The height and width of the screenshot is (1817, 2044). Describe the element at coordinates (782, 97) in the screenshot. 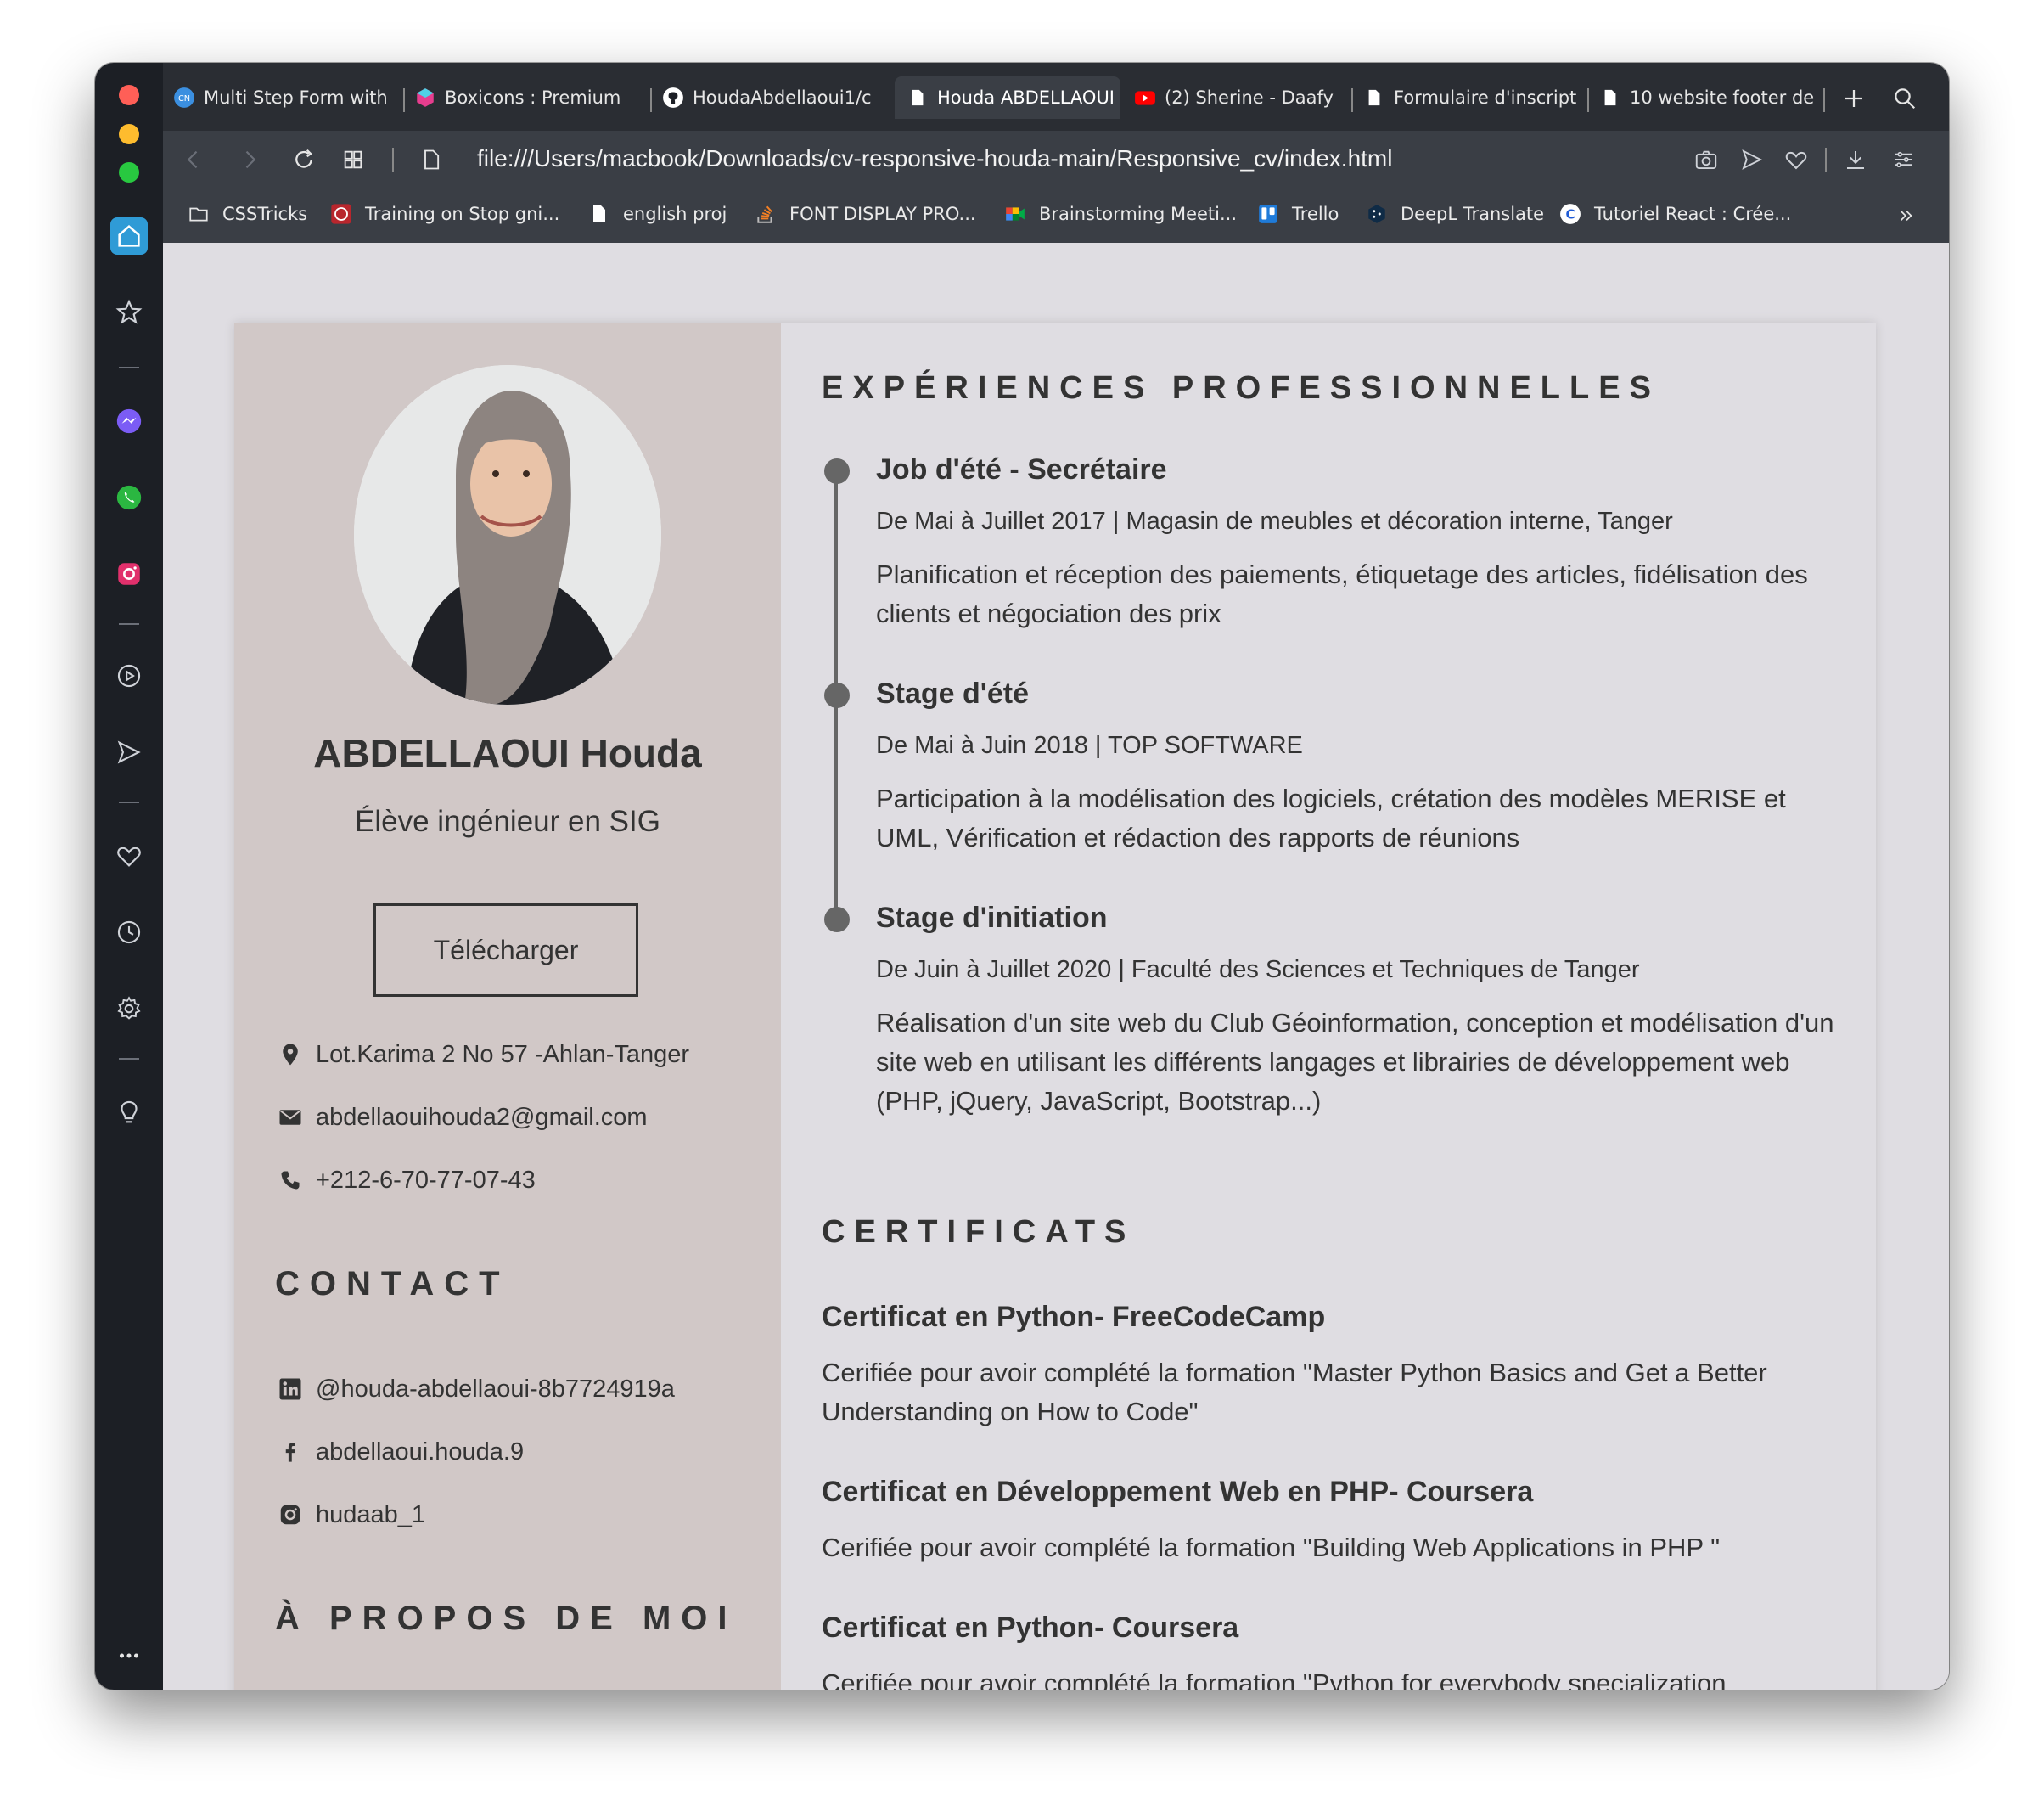

I see `tab-label: HoudaAbdellaoui1/c` at that location.